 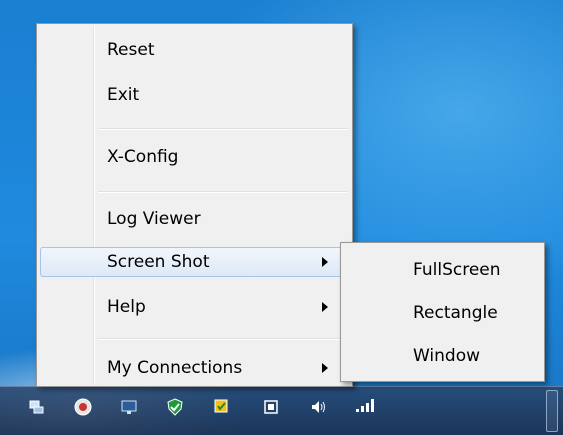 I want to click on menu-item-exit: Exit, so click(x=194, y=95).